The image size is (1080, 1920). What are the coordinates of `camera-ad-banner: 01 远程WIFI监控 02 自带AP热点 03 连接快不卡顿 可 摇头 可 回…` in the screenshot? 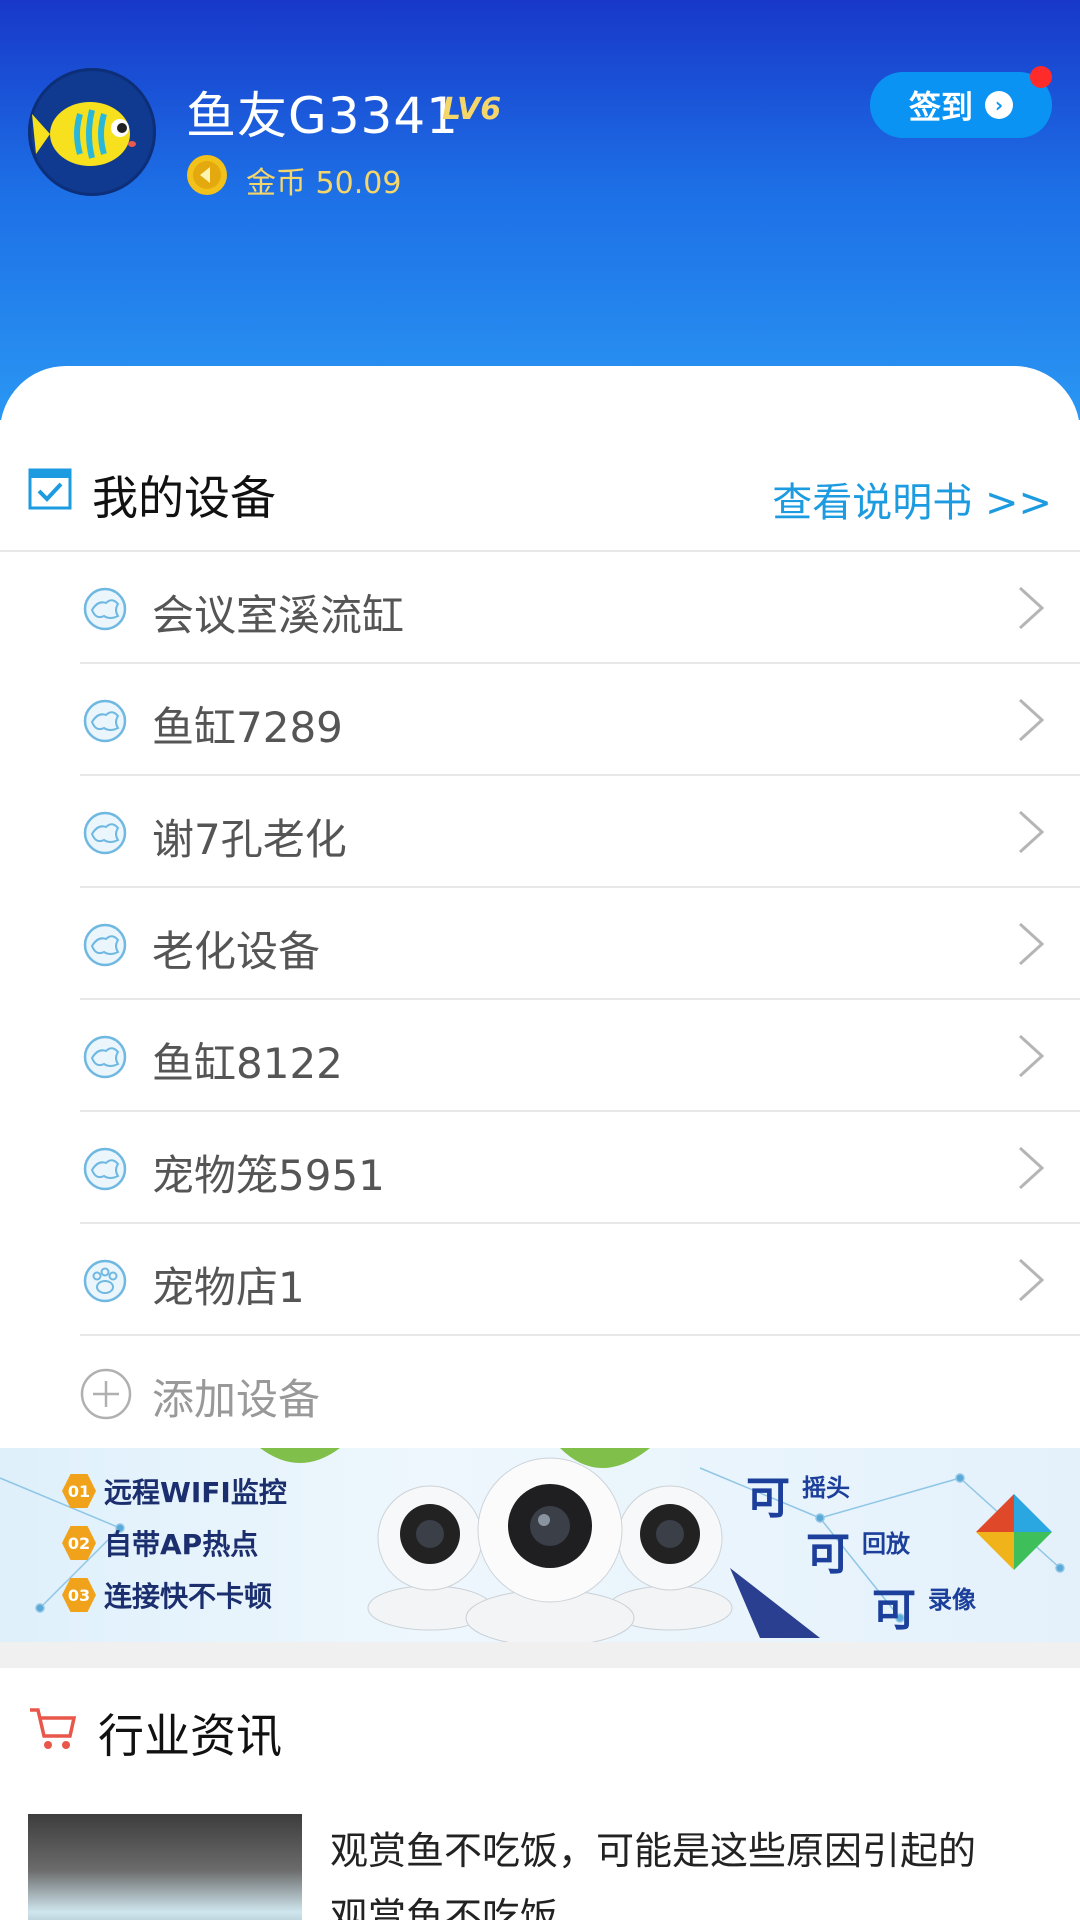 It's located at (540, 1545).